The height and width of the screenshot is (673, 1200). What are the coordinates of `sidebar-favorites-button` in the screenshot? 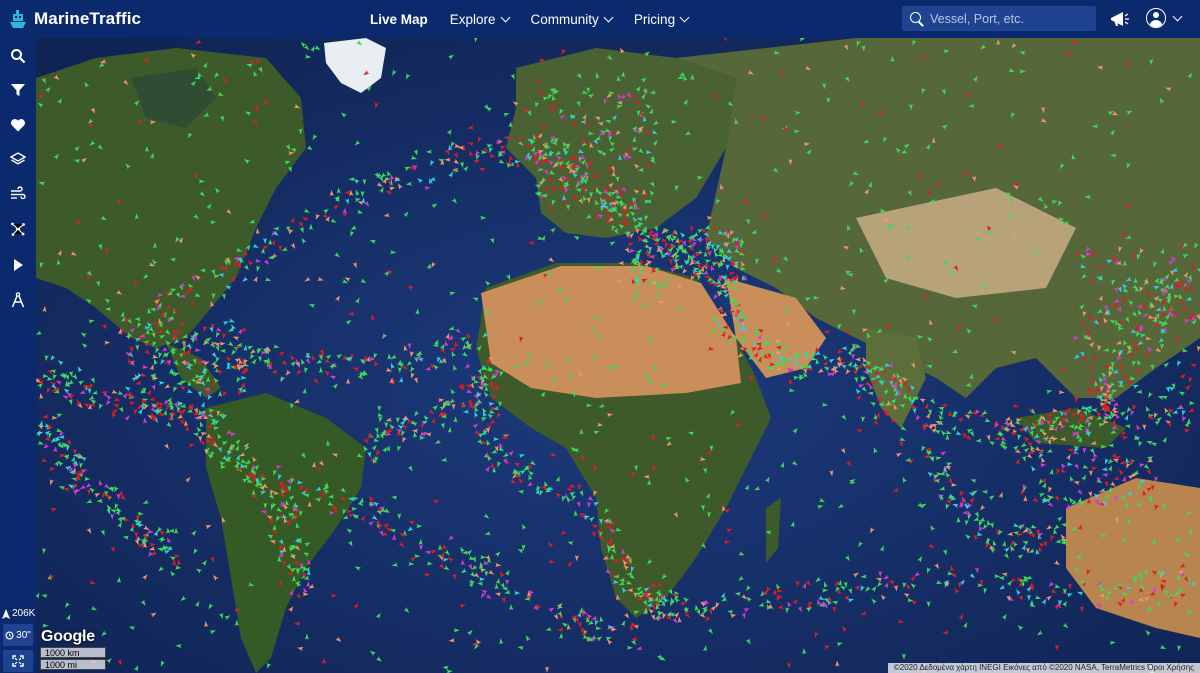 It's located at (18, 125).